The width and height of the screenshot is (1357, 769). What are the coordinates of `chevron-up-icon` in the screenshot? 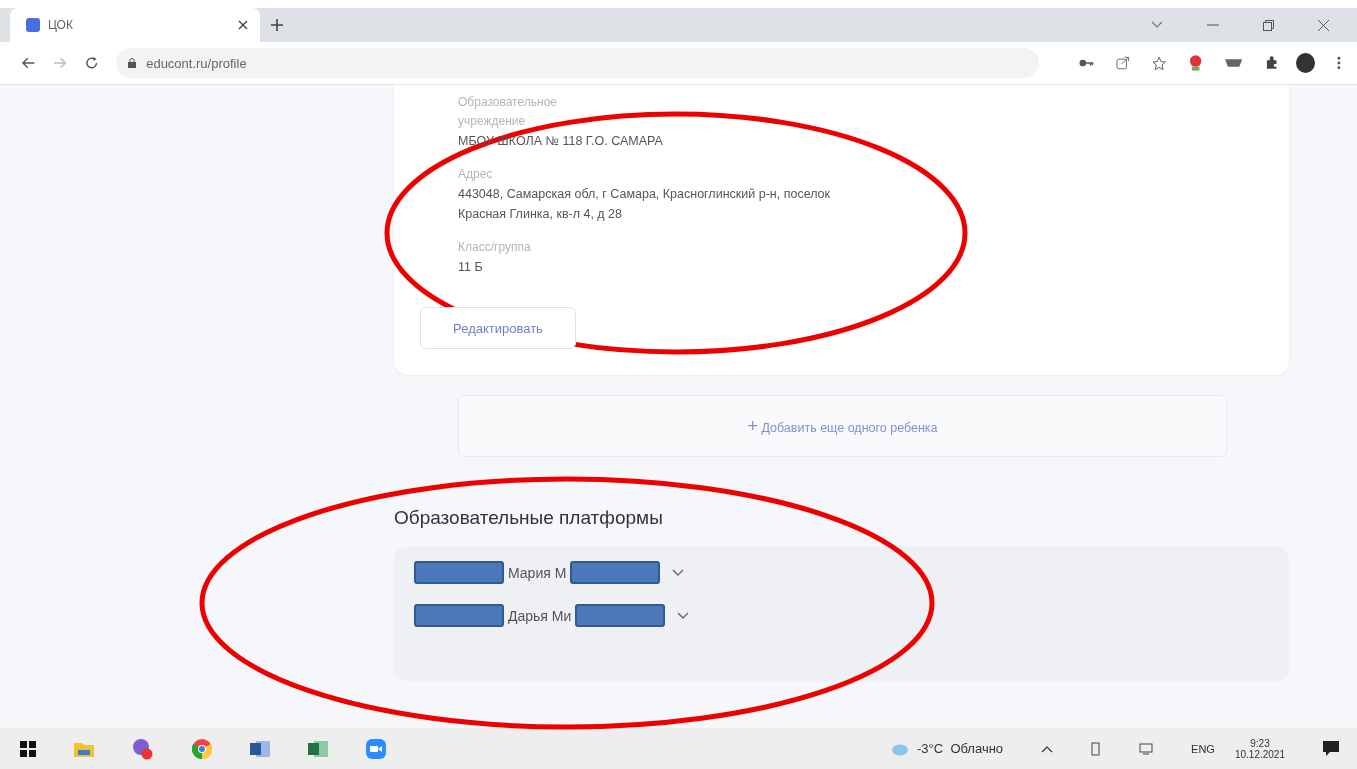 It's located at (1047, 748).